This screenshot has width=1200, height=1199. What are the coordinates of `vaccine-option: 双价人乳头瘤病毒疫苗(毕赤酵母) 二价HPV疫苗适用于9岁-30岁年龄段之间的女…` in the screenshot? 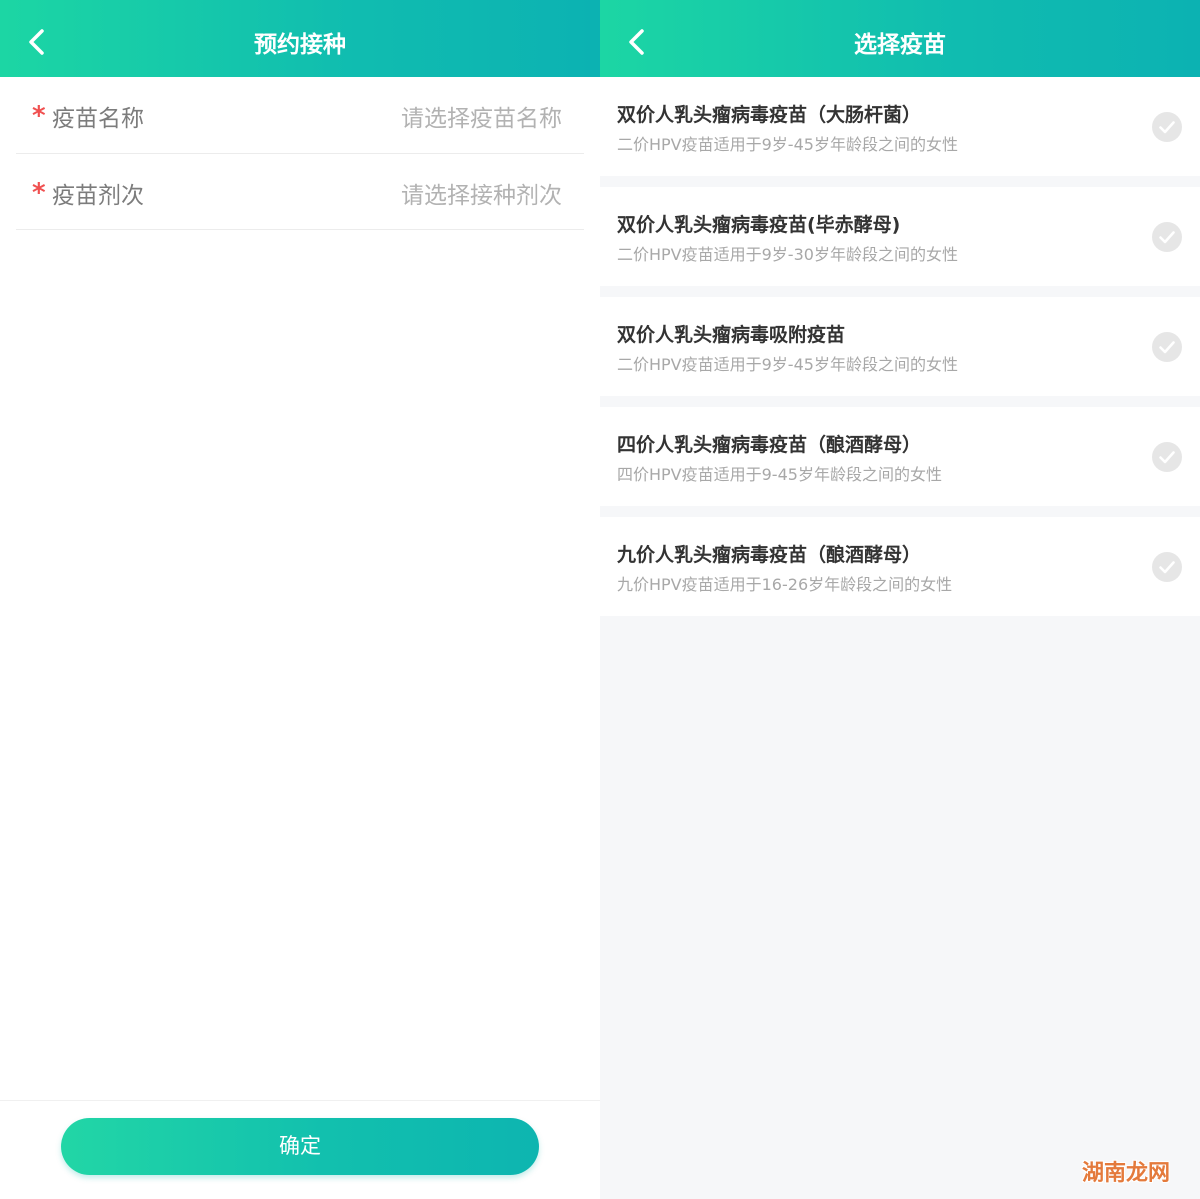 It's located at (900, 236).